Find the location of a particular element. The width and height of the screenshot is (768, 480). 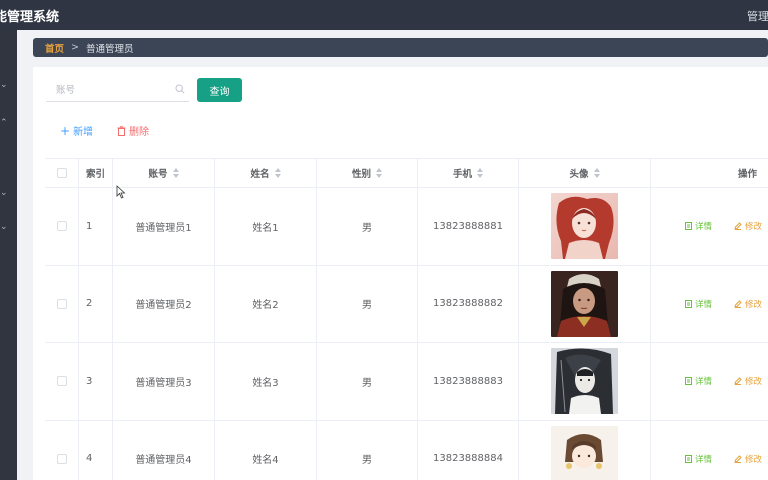

query-button: 查询 is located at coordinates (219, 90).